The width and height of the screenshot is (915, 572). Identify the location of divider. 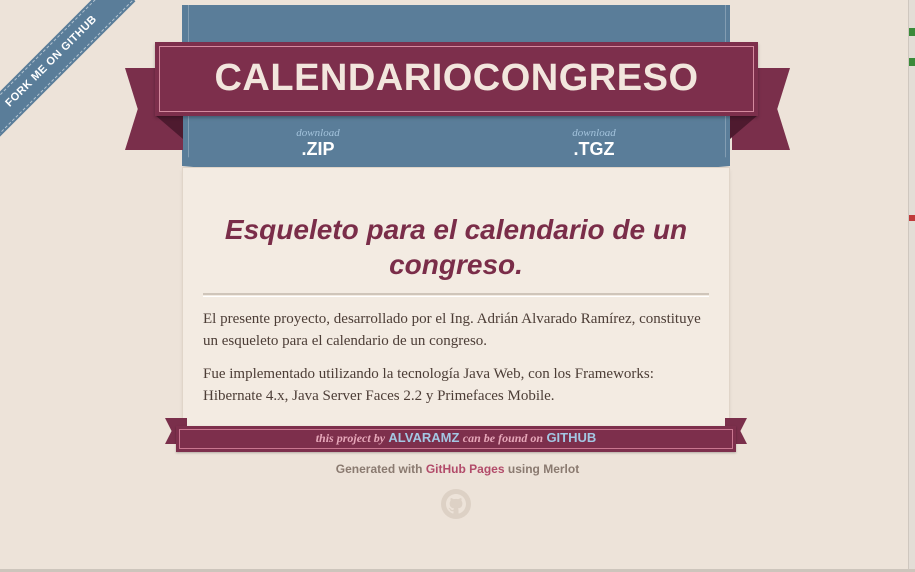
(456, 294).